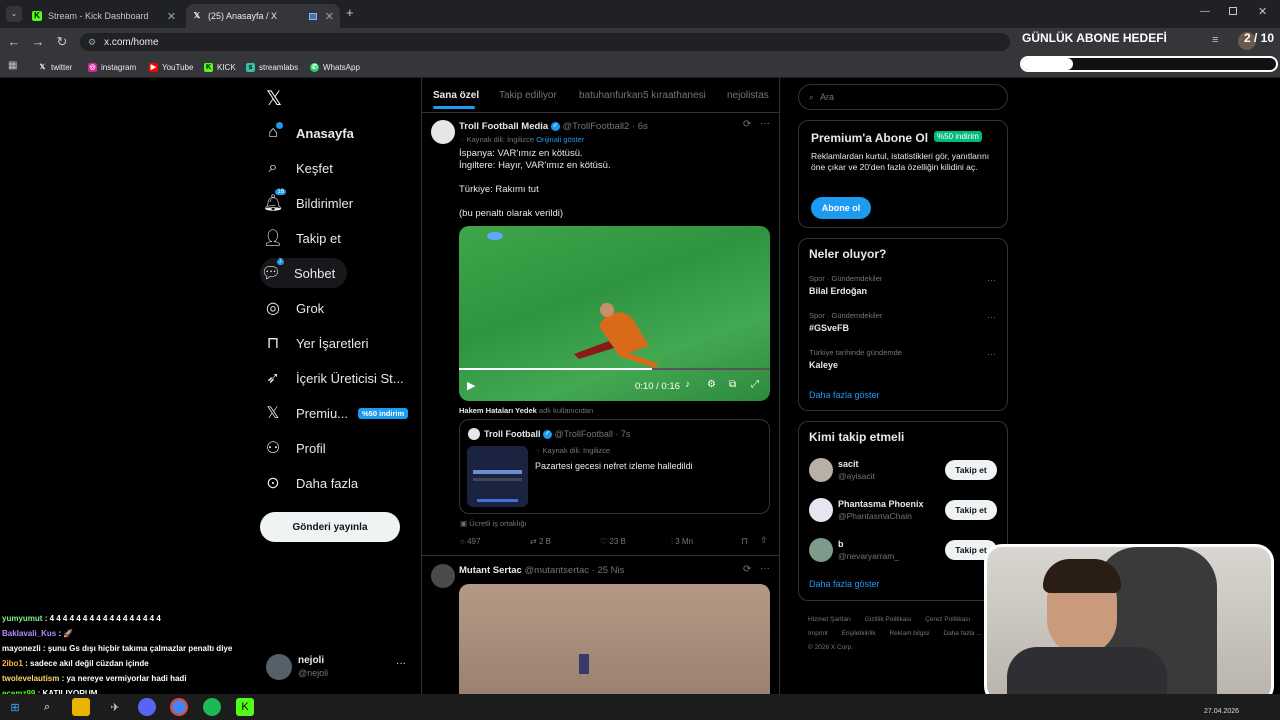 This screenshot has height=720, width=1280. I want to click on address-bar: ⚙ x.com/home, so click(545, 42).